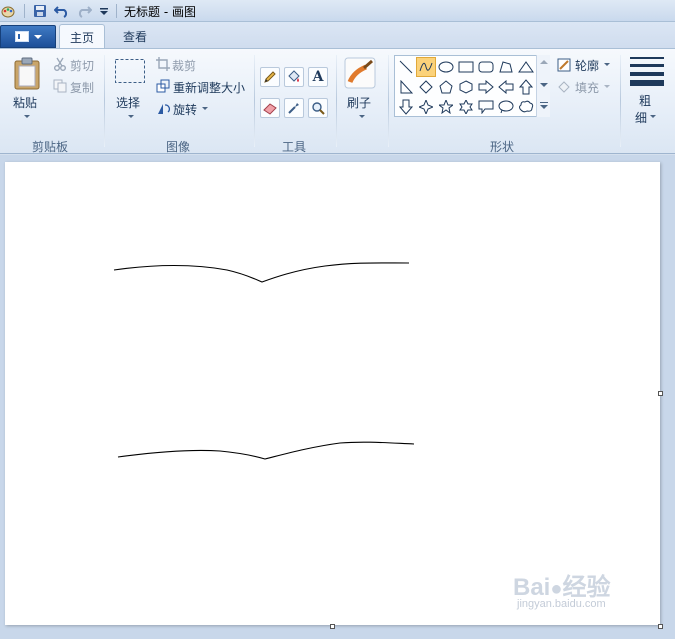 The height and width of the screenshot is (639, 675). What do you see at coordinates (135, 36) in the screenshot?
I see `tab-view: 查看` at bounding box center [135, 36].